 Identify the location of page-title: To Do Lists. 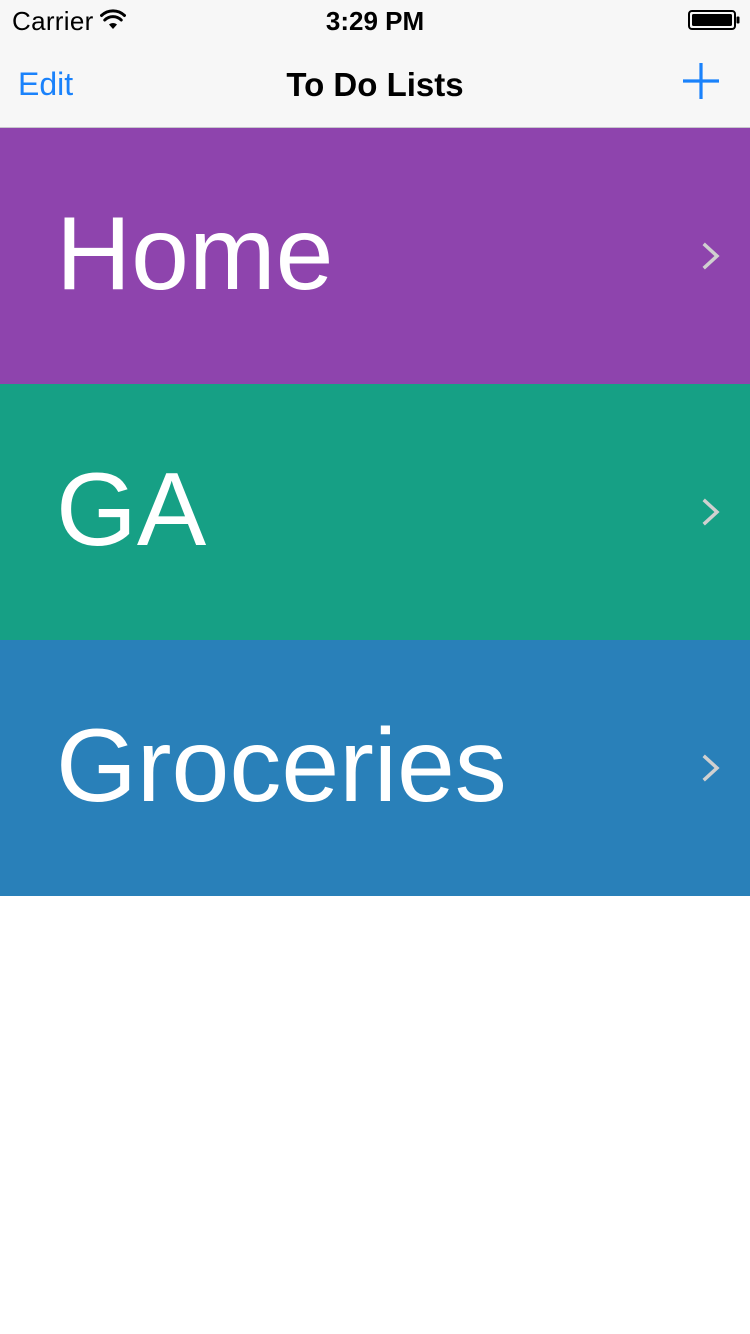
(375, 84).